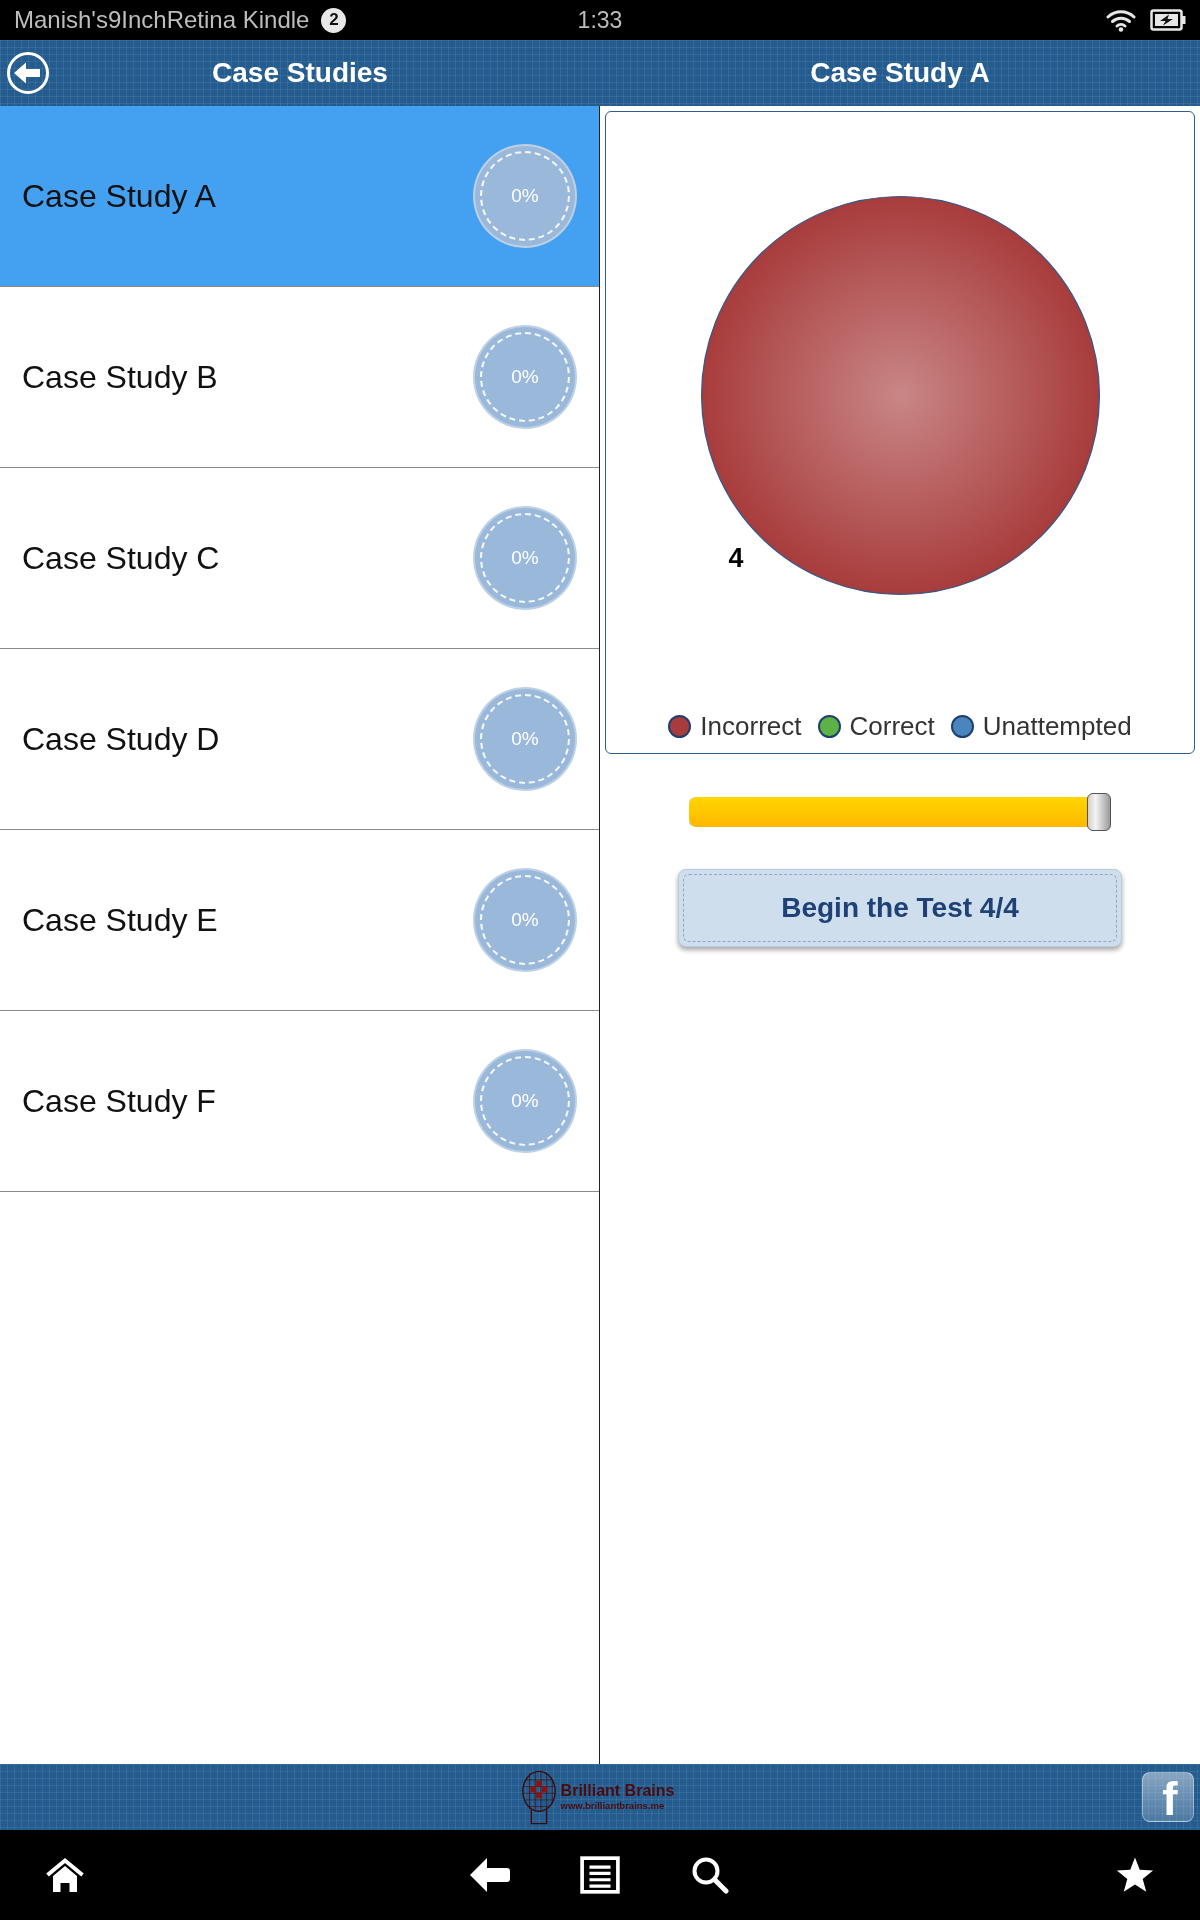 The image size is (1200, 1920). What do you see at coordinates (120, 920) in the screenshot?
I see `case-study-title: Case Study E` at bounding box center [120, 920].